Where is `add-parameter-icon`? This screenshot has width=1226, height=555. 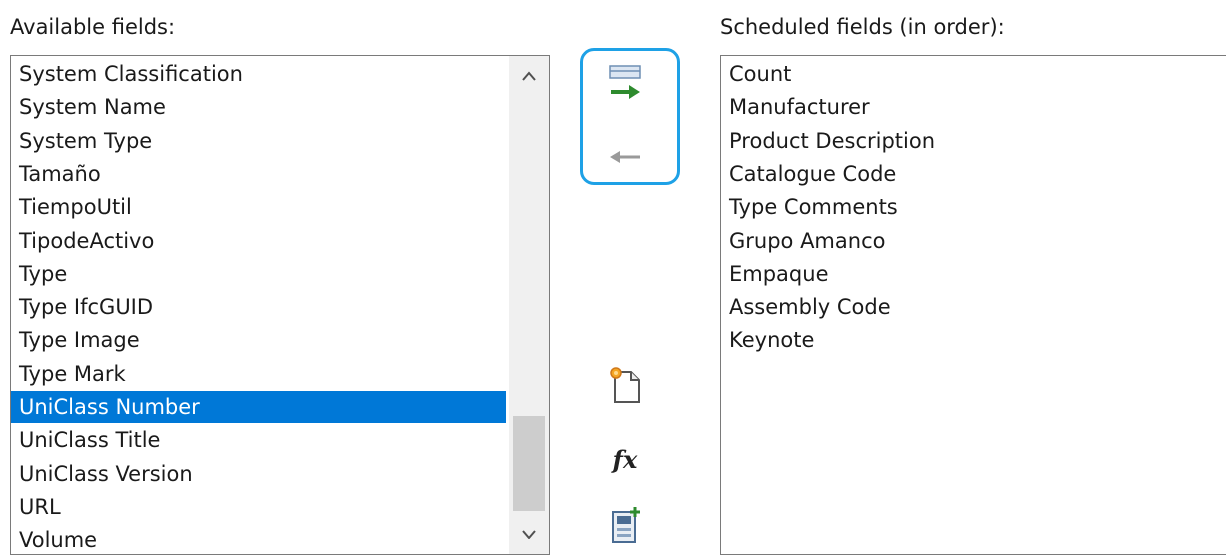 add-parameter-icon is located at coordinates (625, 82).